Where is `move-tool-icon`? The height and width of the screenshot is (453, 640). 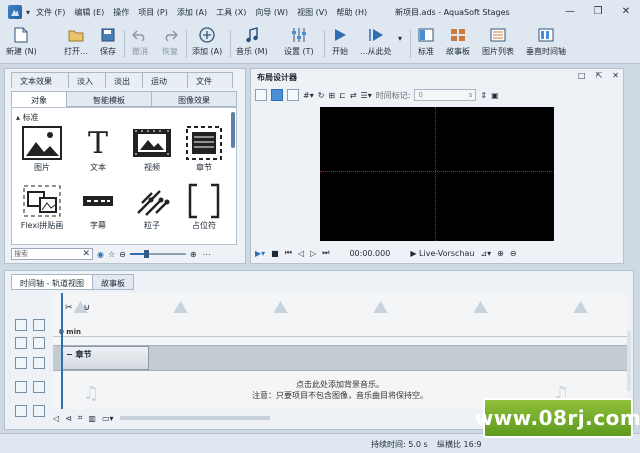 move-tool-icon is located at coordinates (277, 95).